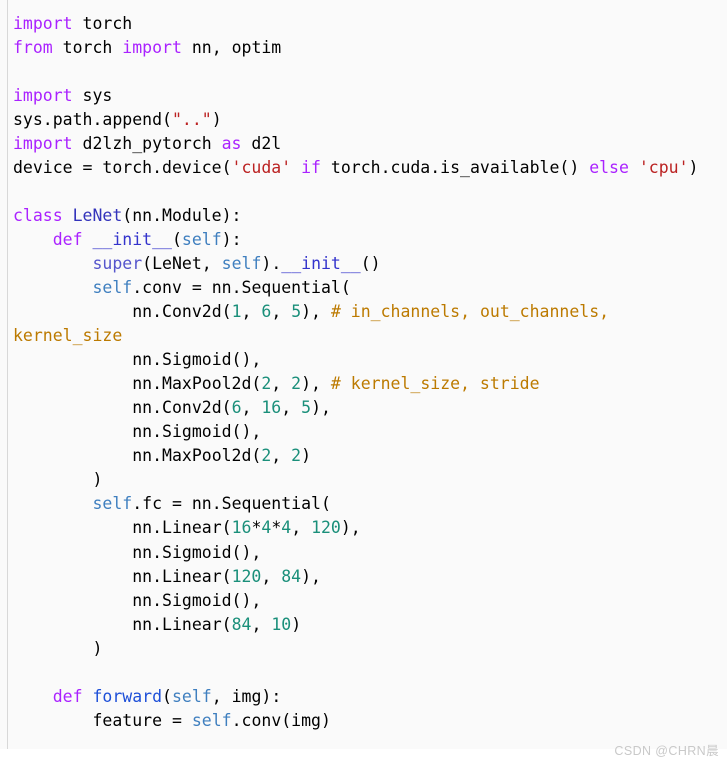 The width and height of the screenshot is (727, 765). What do you see at coordinates (363, 24) in the screenshot?
I see `code-line: import torch` at bounding box center [363, 24].